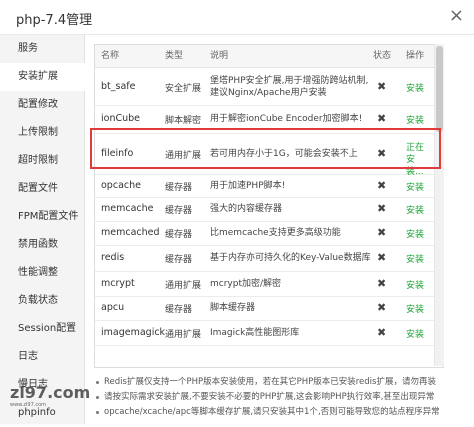  What do you see at coordinates (183, 88) in the screenshot?
I see `row-type: 安全扩展` at bounding box center [183, 88].